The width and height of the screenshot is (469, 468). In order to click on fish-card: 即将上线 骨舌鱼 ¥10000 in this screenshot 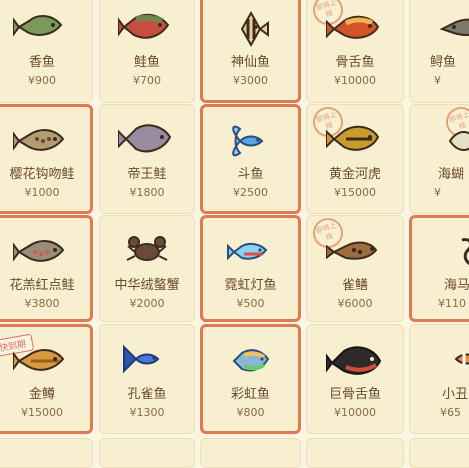, I will do `click(355, 51)`.